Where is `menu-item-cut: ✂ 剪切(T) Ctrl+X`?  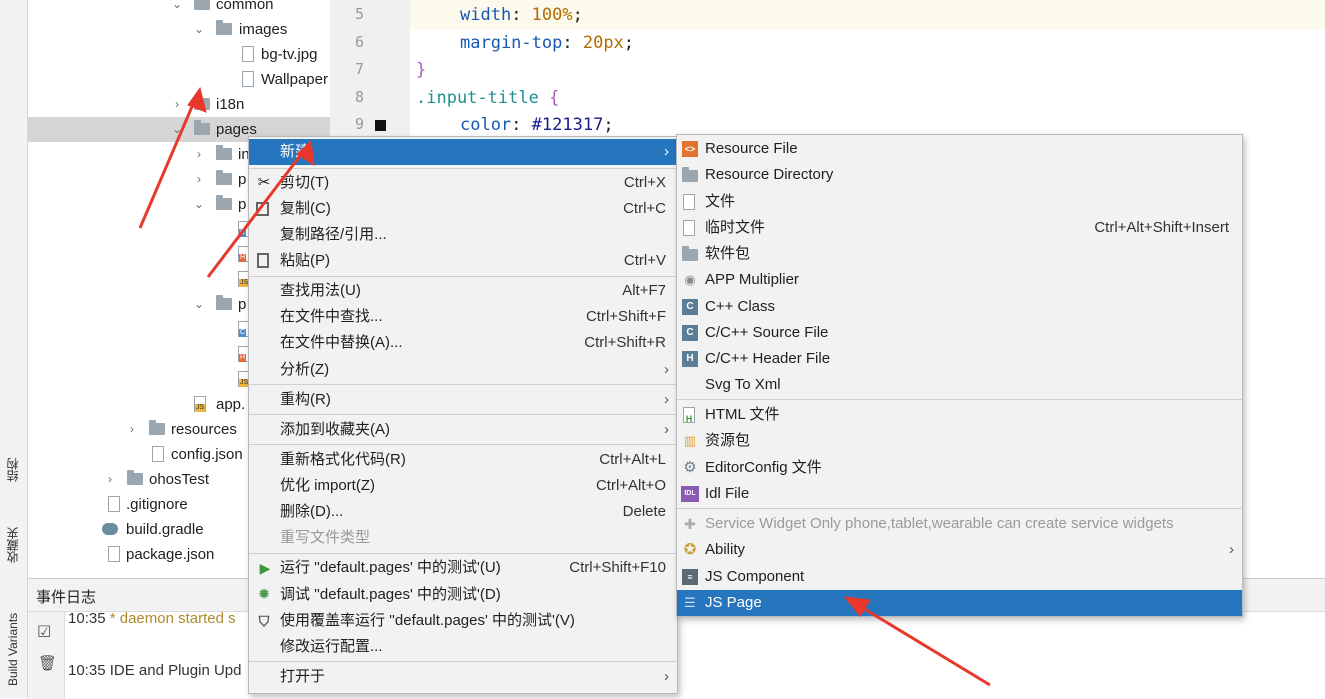
menu-item-cut: ✂ 剪切(T) Ctrl+X is located at coordinates (463, 183).